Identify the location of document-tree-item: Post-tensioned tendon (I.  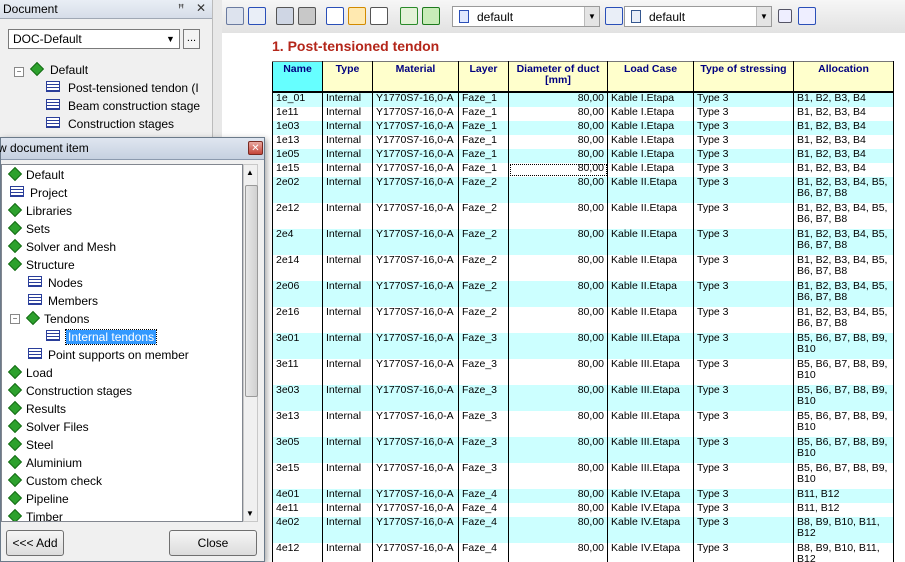
(122, 88).